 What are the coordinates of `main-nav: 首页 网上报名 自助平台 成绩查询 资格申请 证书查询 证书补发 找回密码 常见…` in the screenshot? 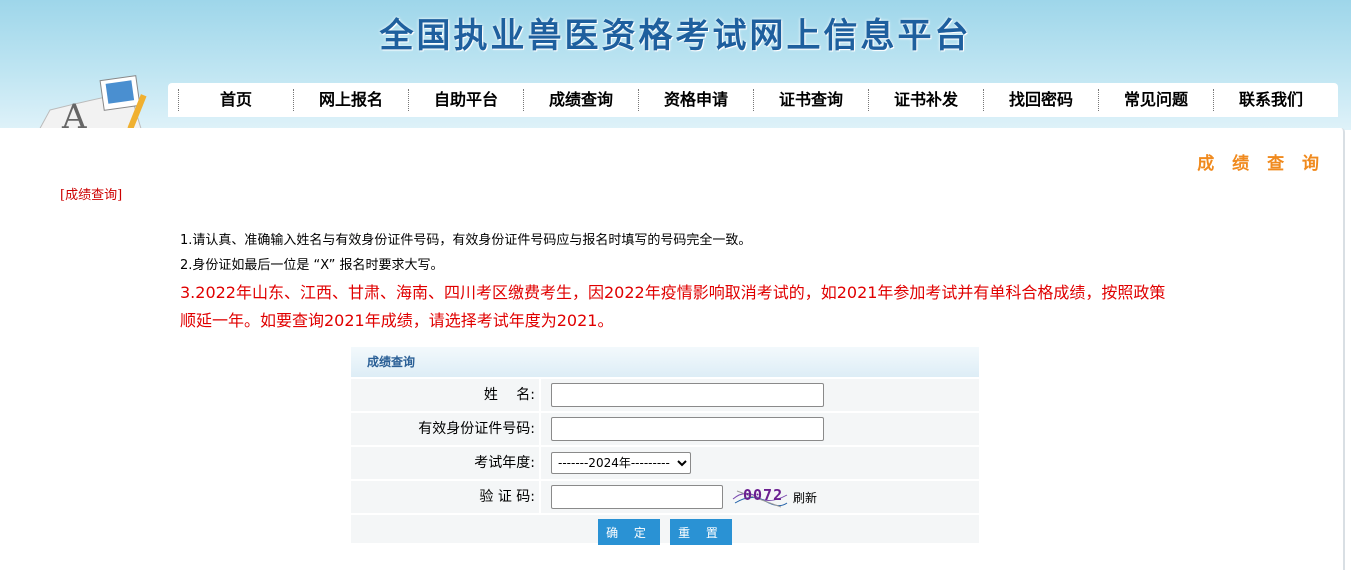 It's located at (753, 100).